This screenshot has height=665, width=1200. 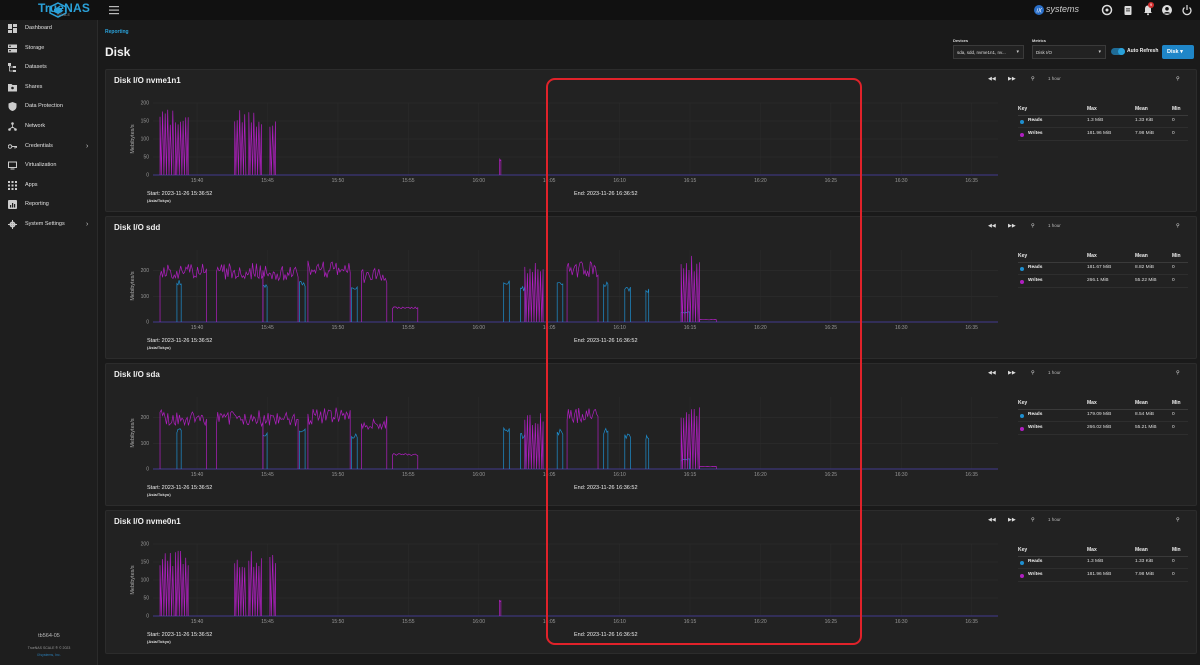 What do you see at coordinates (1099, 133) in the screenshot?
I see `legend-max-value: 181.96 MiB` at bounding box center [1099, 133].